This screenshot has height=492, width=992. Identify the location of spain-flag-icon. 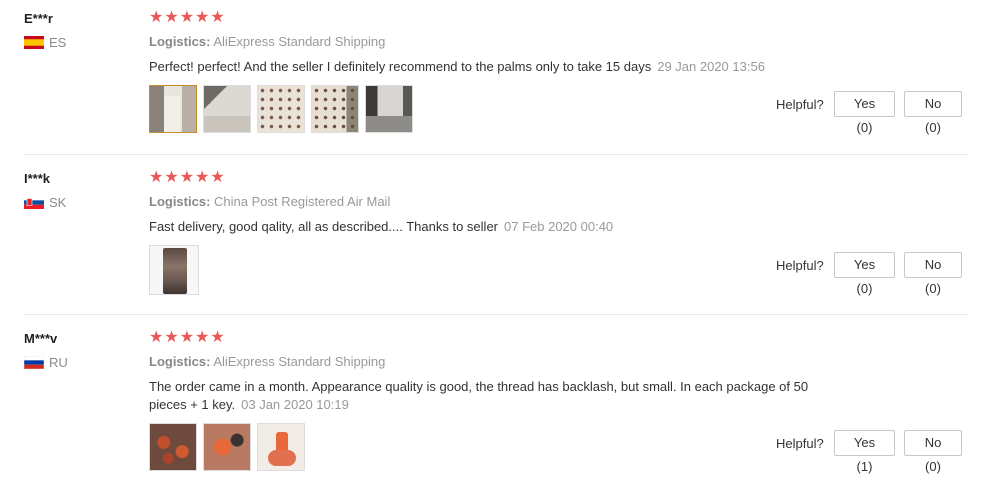
(34, 42).